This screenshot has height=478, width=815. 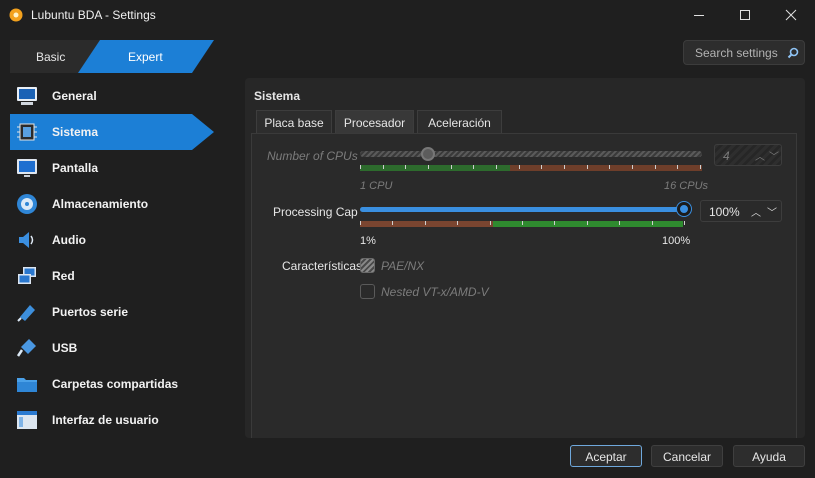 What do you see at coordinates (428, 154) in the screenshot?
I see `cpu-count-handle` at bounding box center [428, 154].